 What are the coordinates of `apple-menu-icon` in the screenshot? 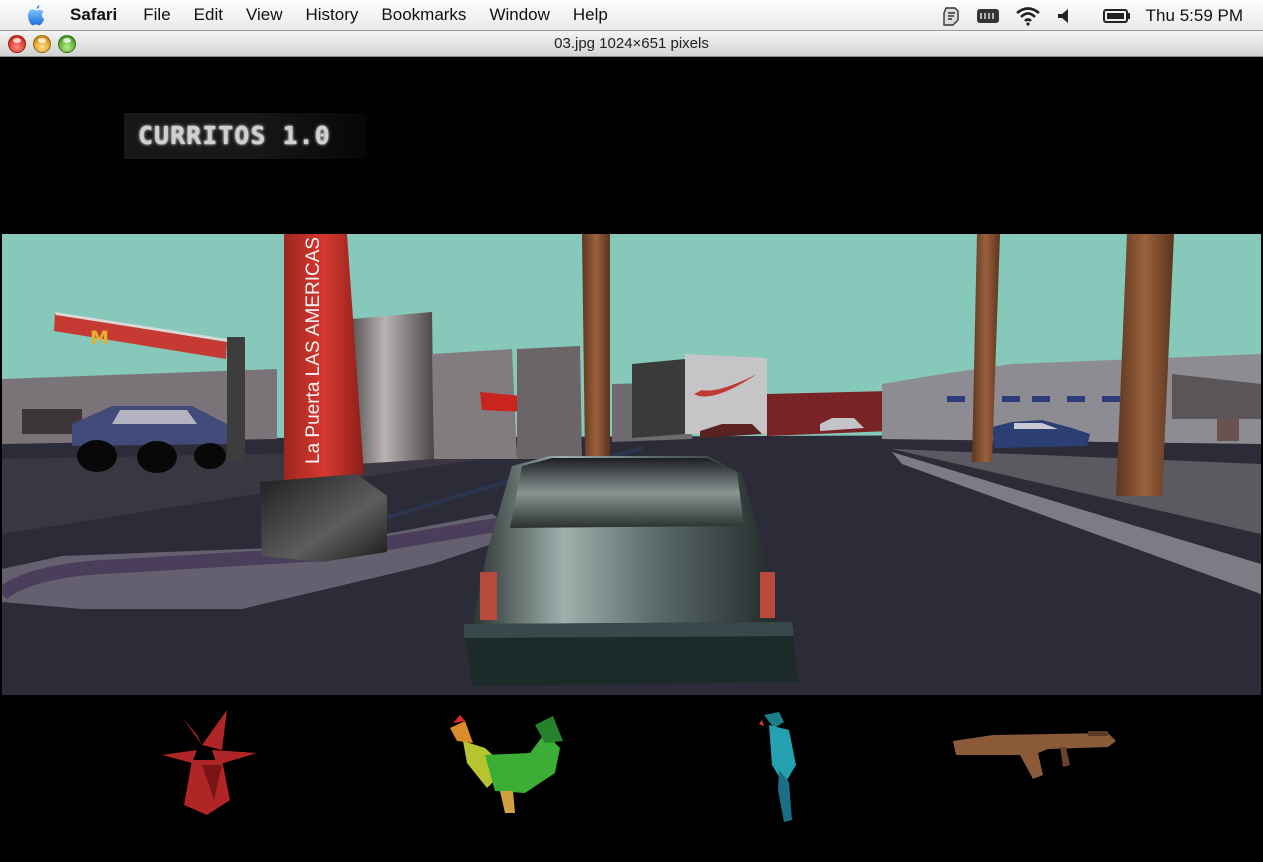 It's located at (36, 15).